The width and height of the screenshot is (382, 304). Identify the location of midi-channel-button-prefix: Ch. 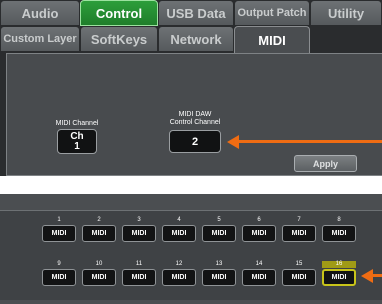
(77, 136).